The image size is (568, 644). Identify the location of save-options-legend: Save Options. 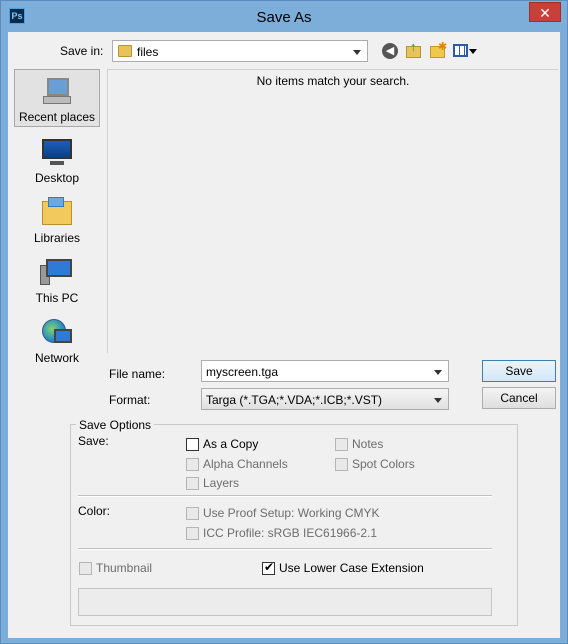
(115, 425).